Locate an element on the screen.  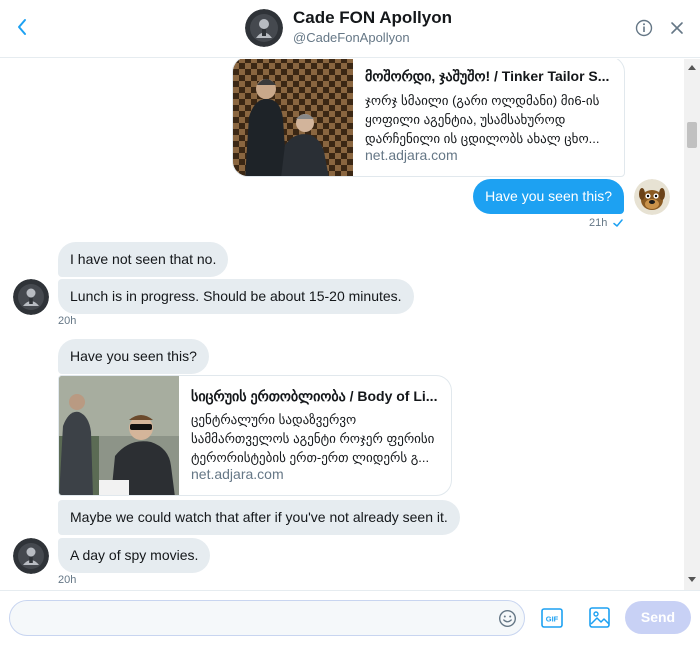
close-button is located at coordinates (677, 28).